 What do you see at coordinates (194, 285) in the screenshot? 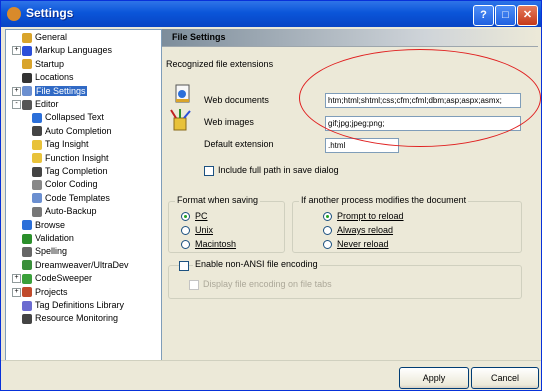
I see `display-encoding-checkbox` at bounding box center [194, 285].